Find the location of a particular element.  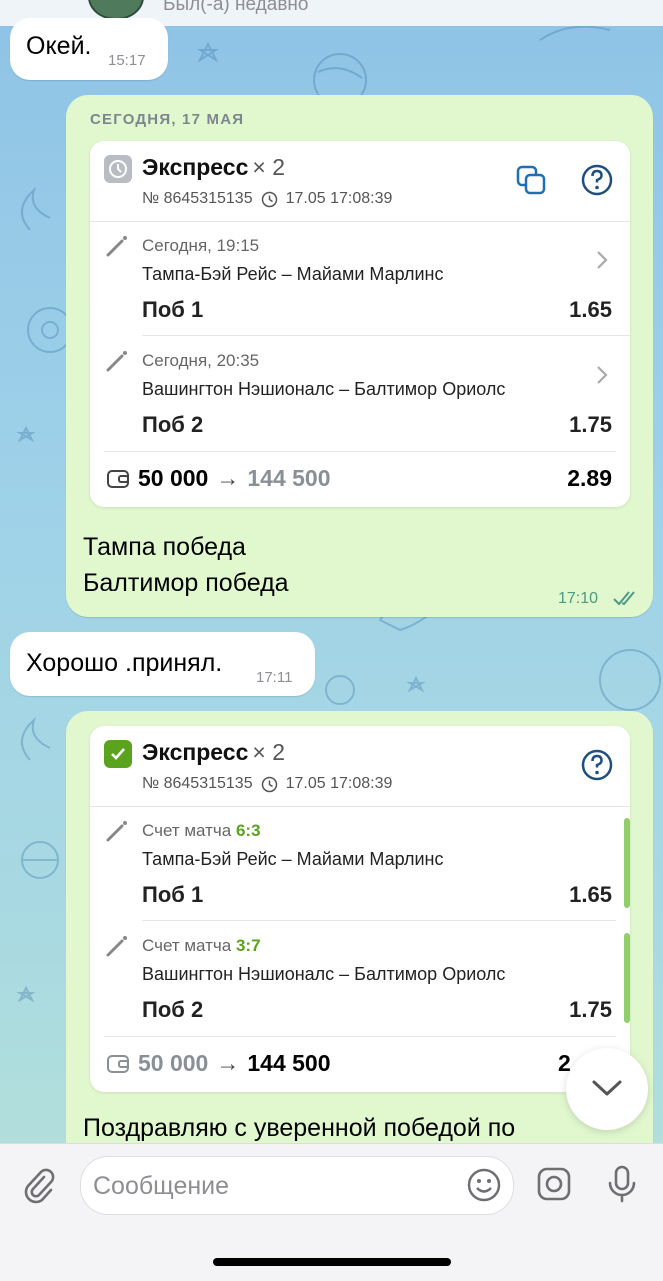

chevron-down-icon is located at coordinates (607, 1088).